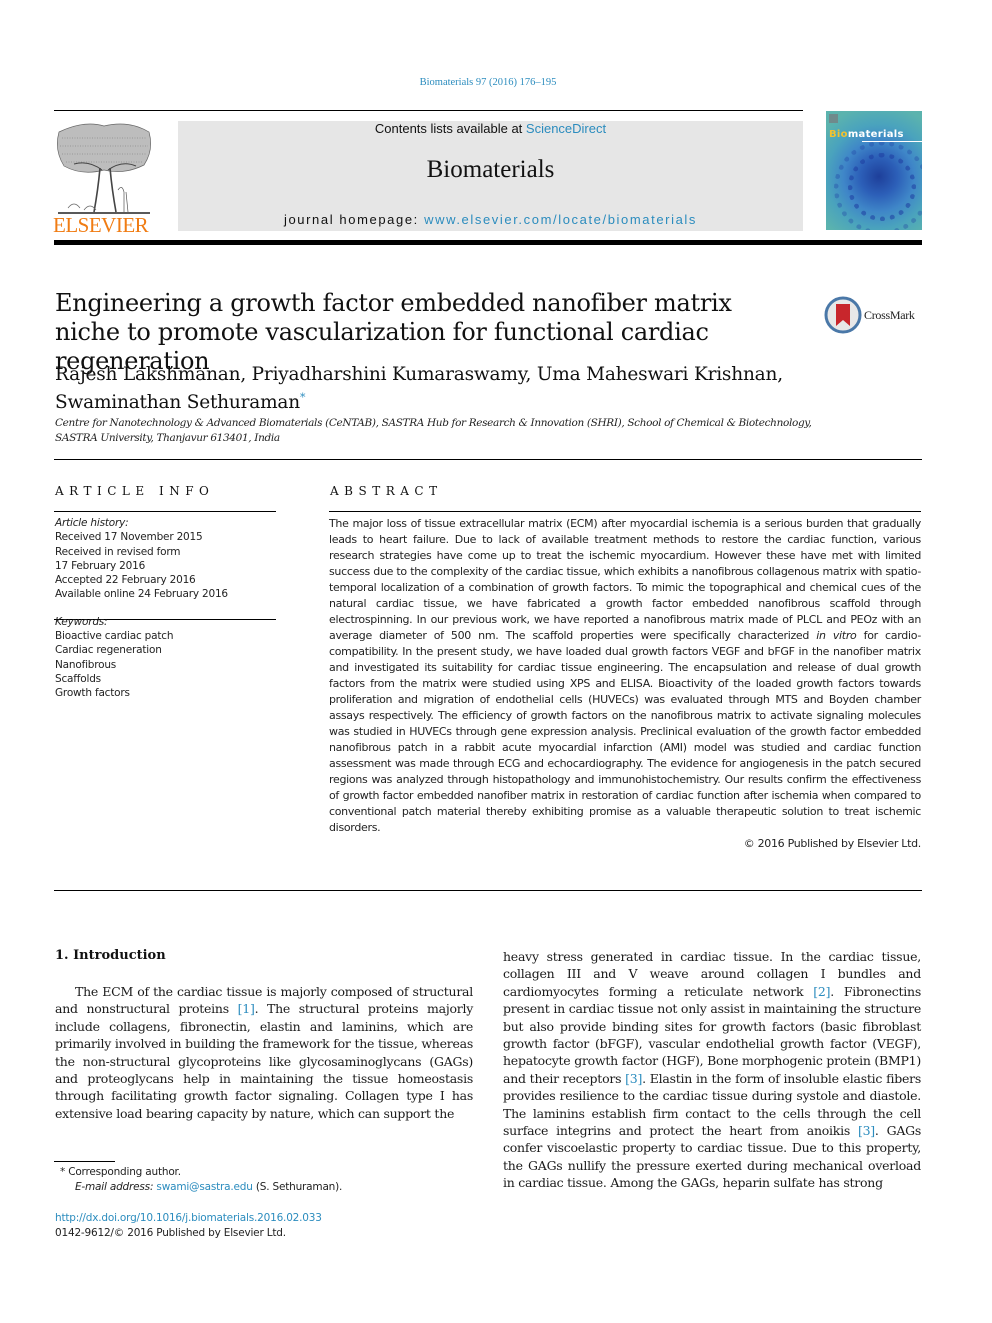 Image resolution: width=992 pixels, height=1323 pixels. I want to click on citation-link: [1], so click(246, 1008).